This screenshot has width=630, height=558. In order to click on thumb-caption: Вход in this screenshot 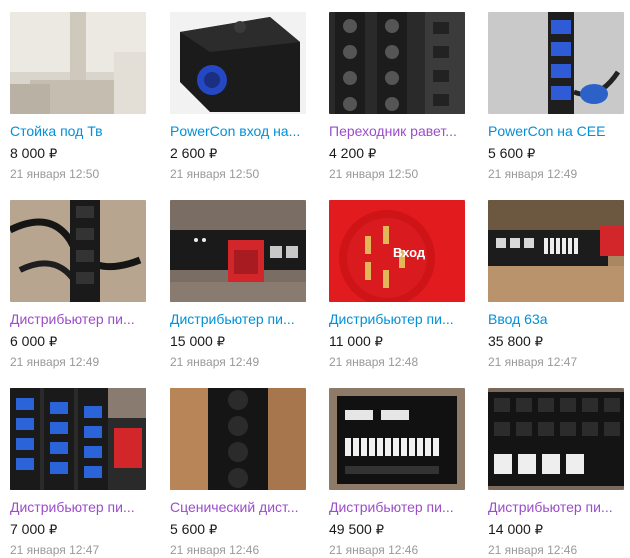, I will do `click(409, 252)`.